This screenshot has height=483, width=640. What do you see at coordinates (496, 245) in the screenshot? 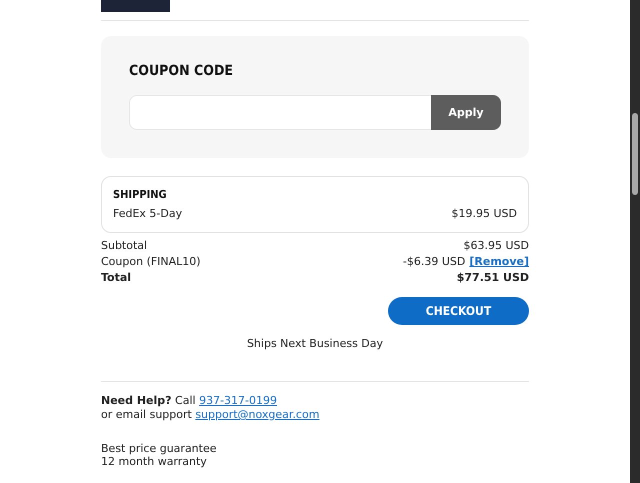
I see `summary-value: $63.95 USD` at bounding box center [496, 245].